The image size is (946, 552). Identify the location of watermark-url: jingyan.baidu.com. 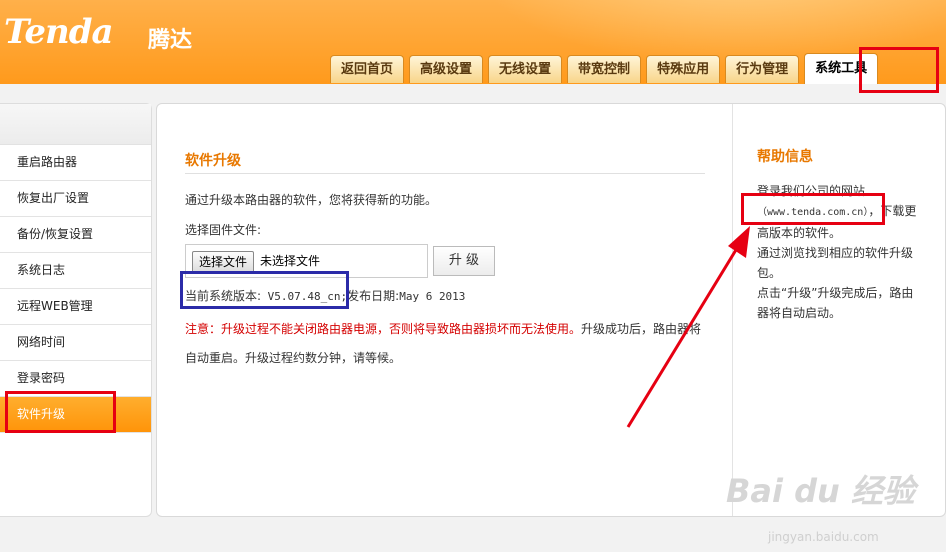
(823, 537).